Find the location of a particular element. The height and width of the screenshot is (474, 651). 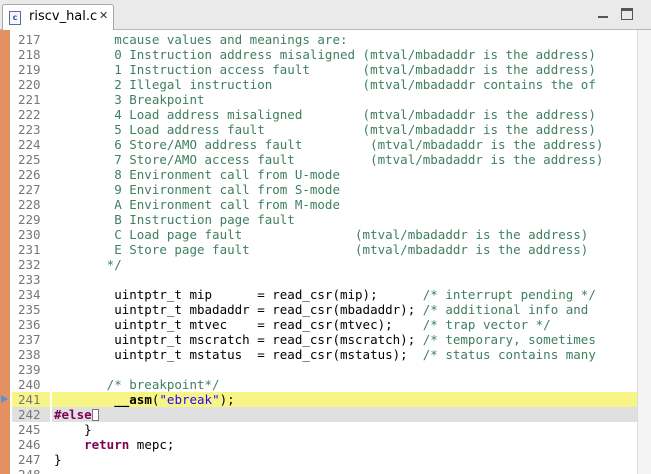

code-line: 226 8 Environment call from U-mode is located at coordinates (325, 174).